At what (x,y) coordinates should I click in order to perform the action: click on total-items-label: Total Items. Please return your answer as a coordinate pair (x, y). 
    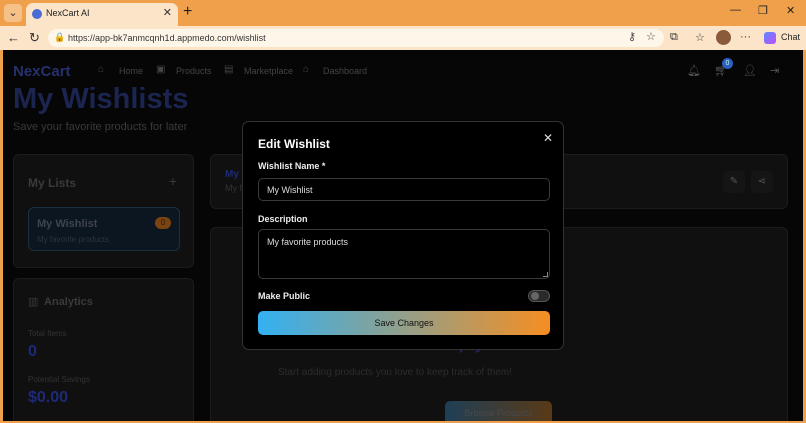
    Looking at the image, I should click on (47, 333).